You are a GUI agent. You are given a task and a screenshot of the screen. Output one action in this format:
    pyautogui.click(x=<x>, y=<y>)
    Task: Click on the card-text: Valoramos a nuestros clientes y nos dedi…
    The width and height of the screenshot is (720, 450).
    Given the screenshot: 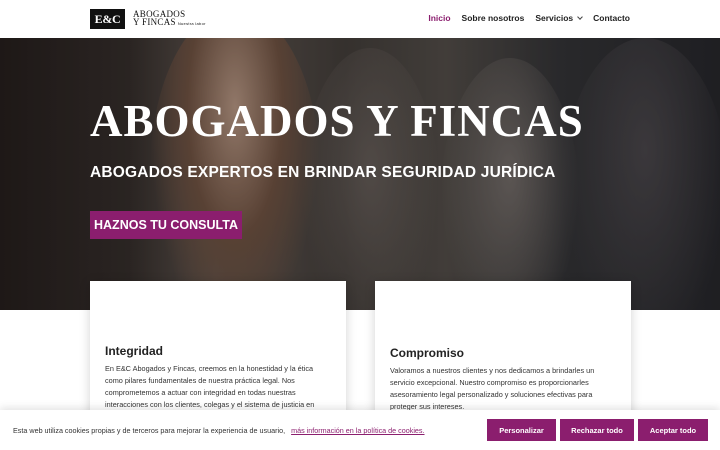 What is the action you would take?
    pyautogui.click(x=492, y=388)
    